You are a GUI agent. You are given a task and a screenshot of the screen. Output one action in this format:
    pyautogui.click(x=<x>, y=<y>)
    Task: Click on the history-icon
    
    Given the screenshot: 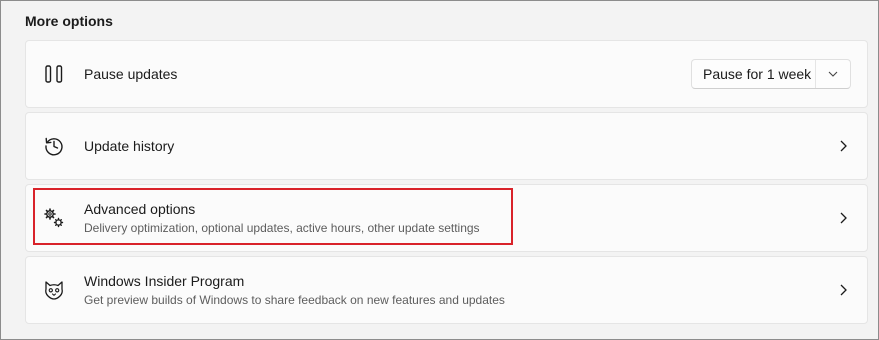 What is the action you would take?
    pyautogui.click(x=54, y=146)
    